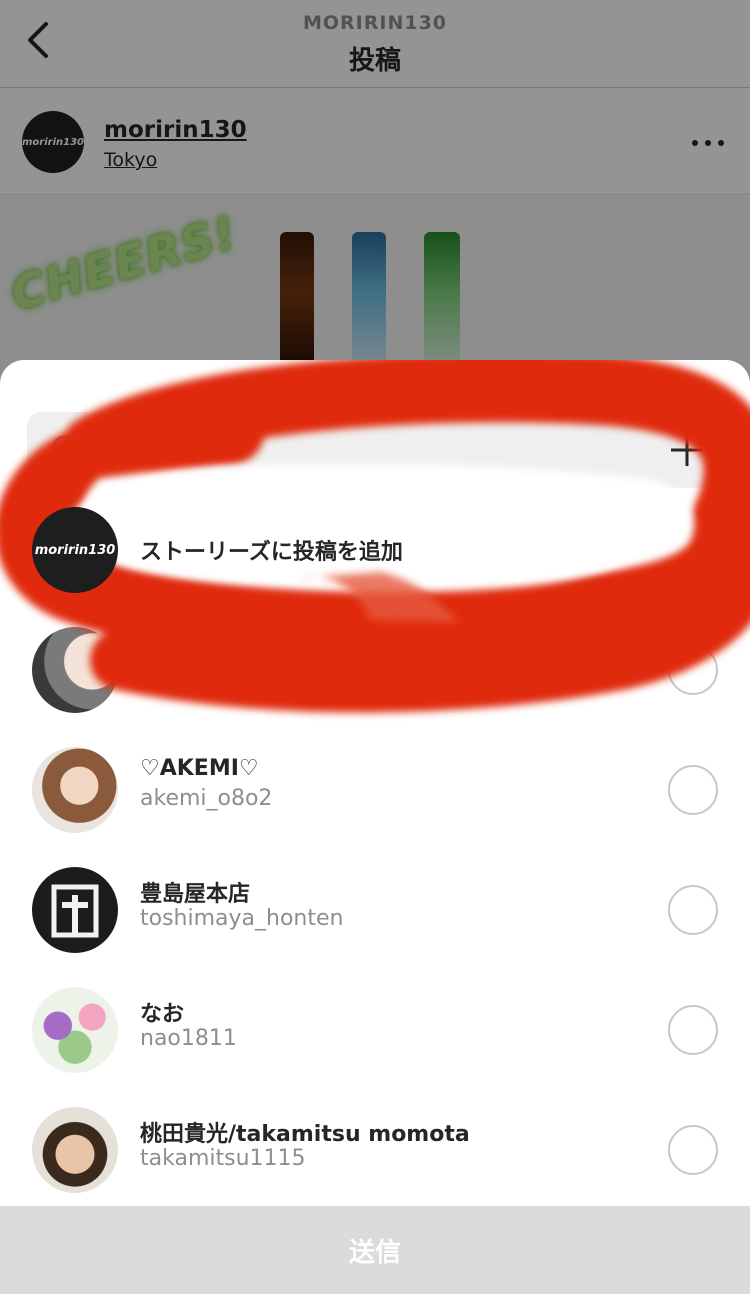 This screenshot has width=750, height=1294. Describe the element at coordinates (242, 918) in the screenshot. I see `recipient-handle: toshimaya_honten` at that location.